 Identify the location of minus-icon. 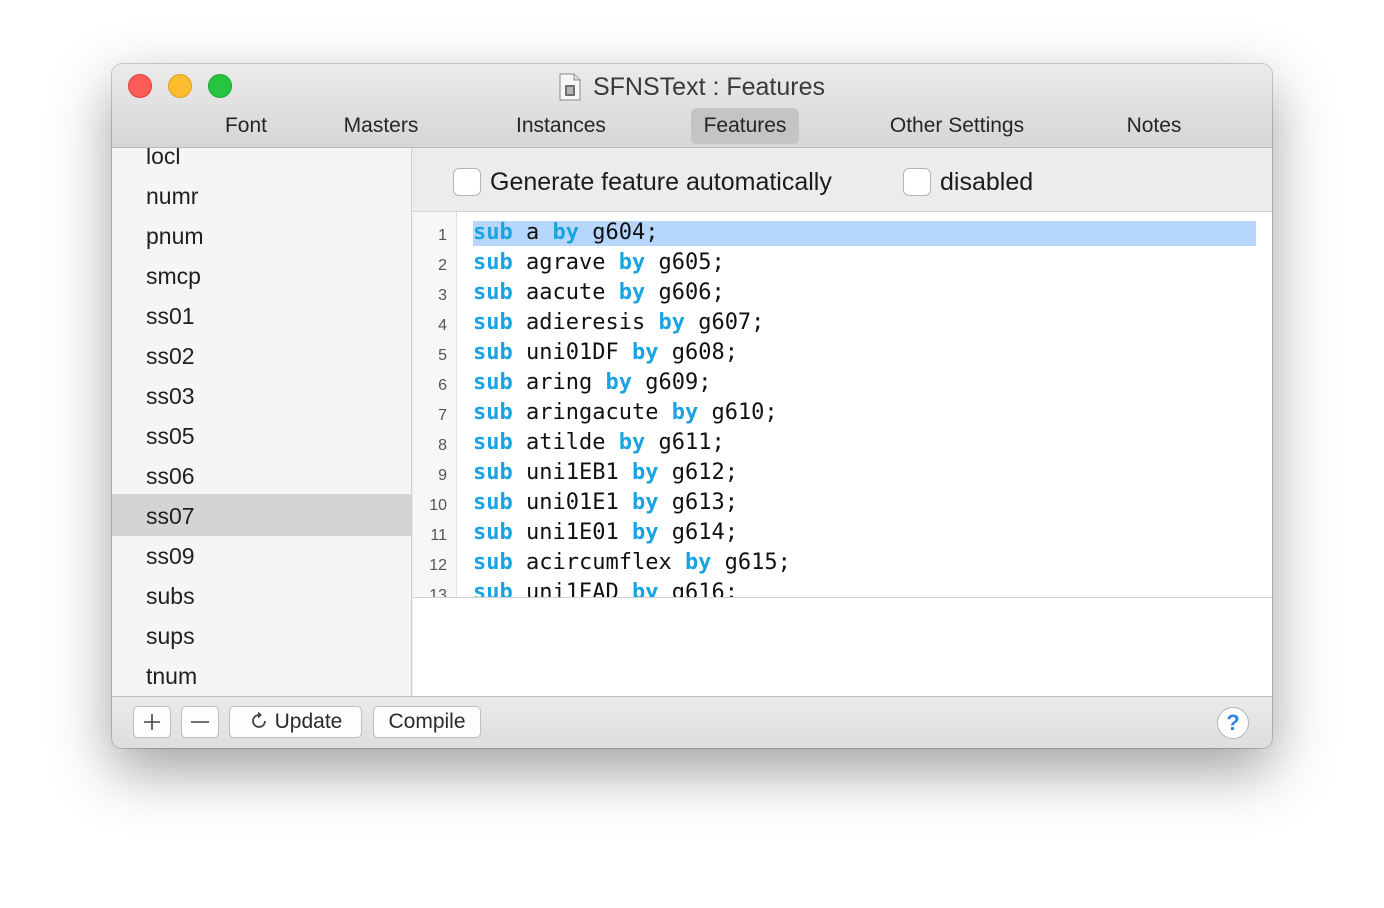
(200, 722).